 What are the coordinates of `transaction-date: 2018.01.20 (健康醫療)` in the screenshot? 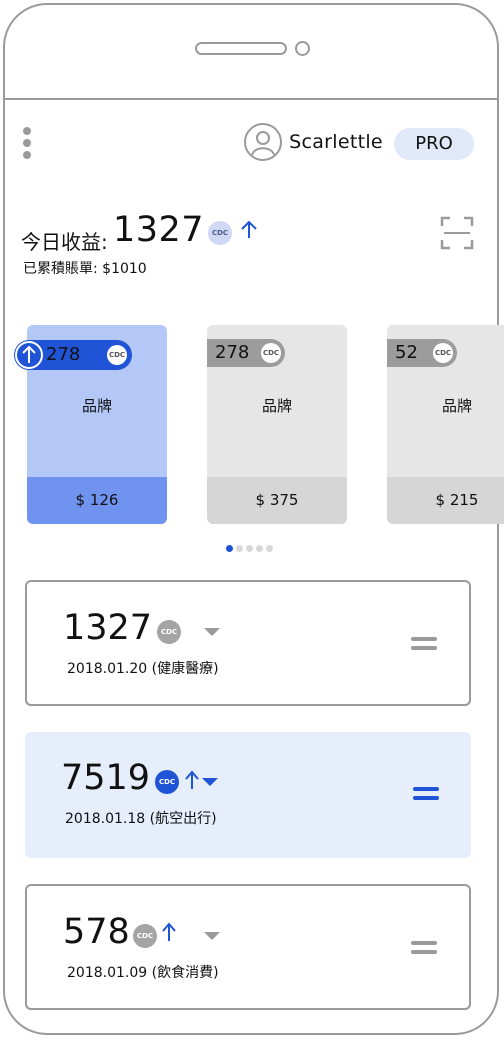 It's located at (143, 669).